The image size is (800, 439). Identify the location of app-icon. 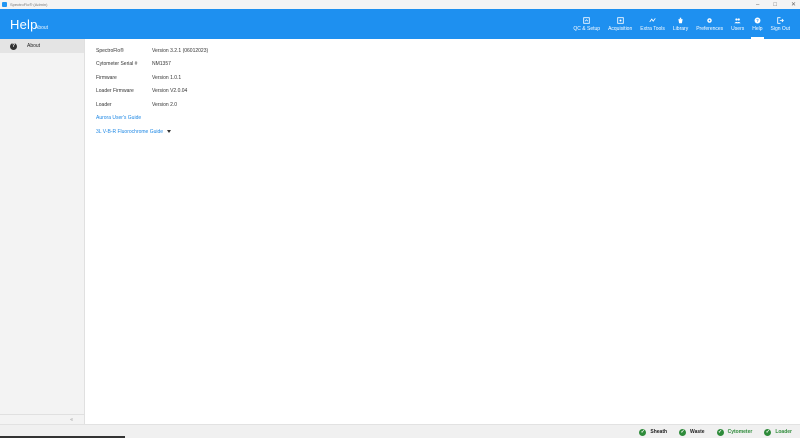
(4, 4).